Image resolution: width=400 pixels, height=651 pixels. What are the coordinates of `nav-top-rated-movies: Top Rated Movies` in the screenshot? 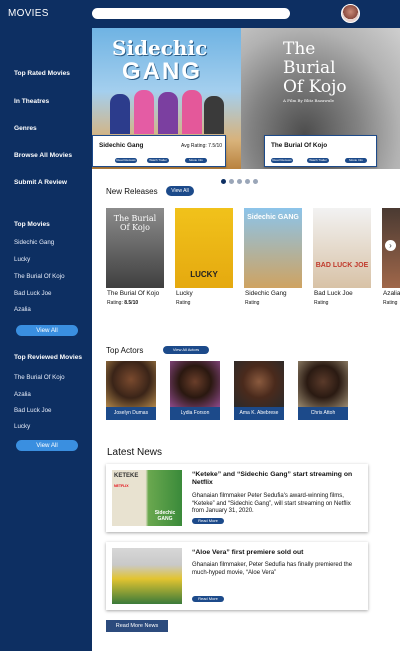 It's located at (42, 73).